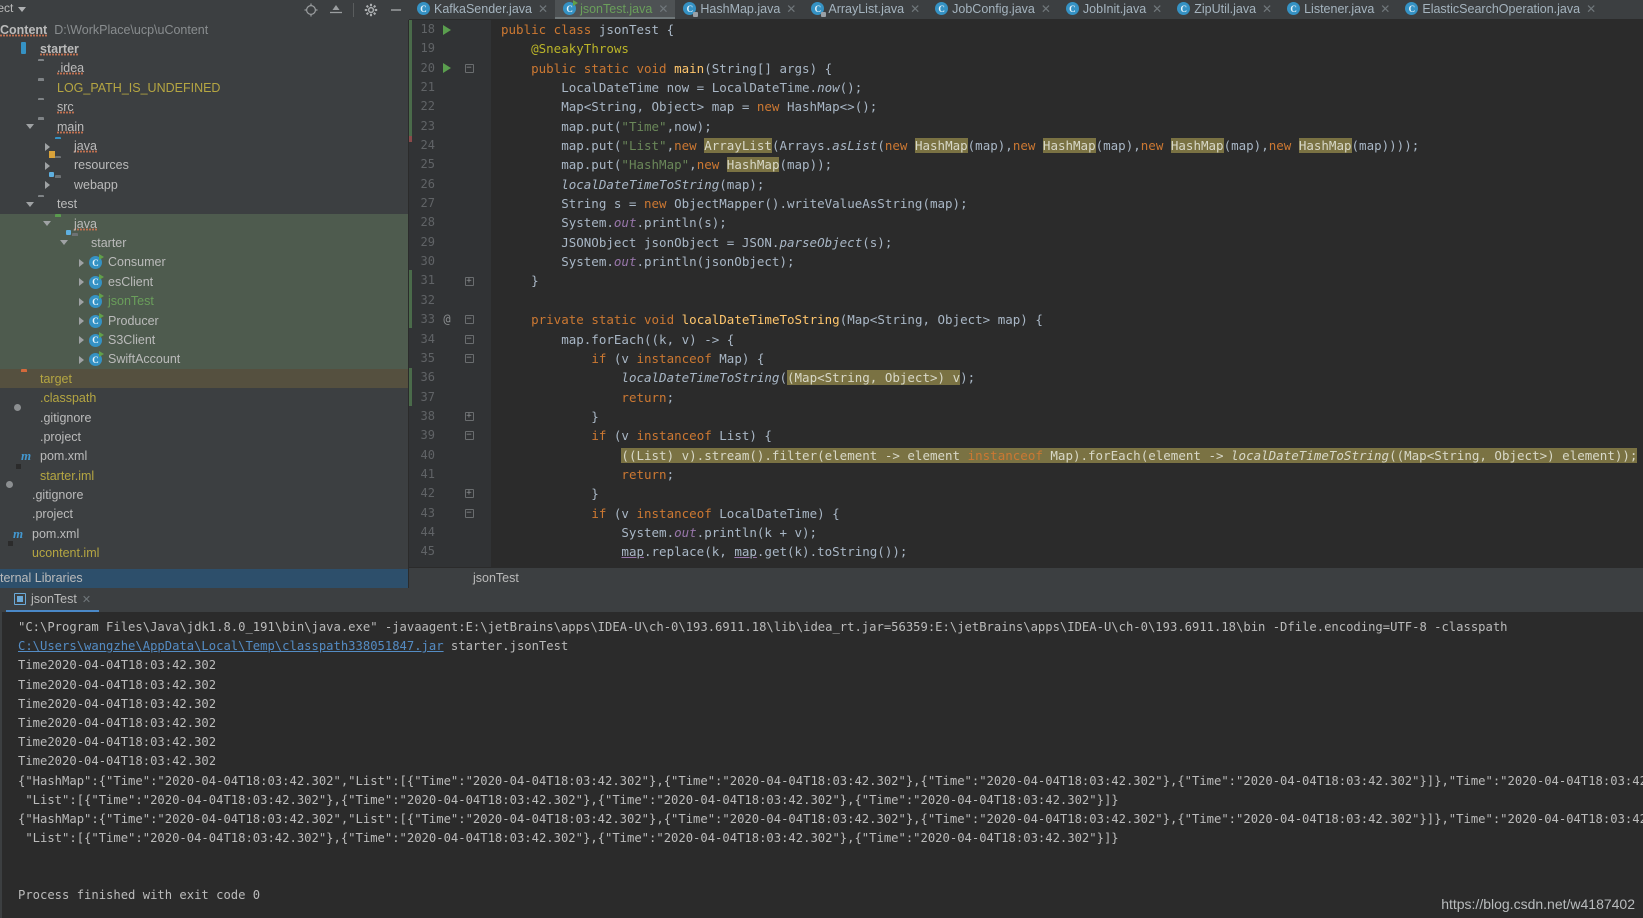  I want to click on settings-gear-icon, so click(371, 10).